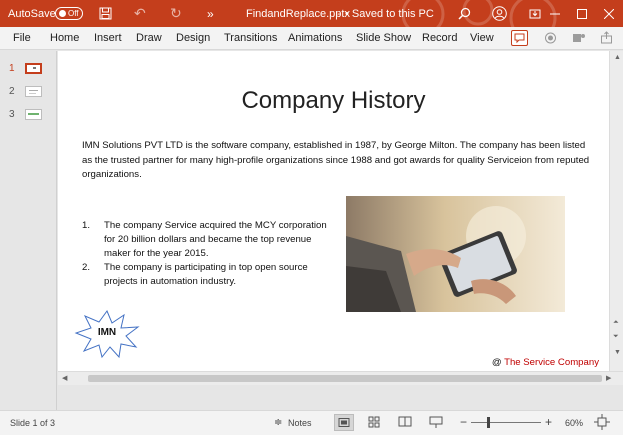 The width and height of the screenshot is (623, 435). Describe the element at coordinates (69, 13) in the screenshot. I see `autosave-toggle: Off` at that location.